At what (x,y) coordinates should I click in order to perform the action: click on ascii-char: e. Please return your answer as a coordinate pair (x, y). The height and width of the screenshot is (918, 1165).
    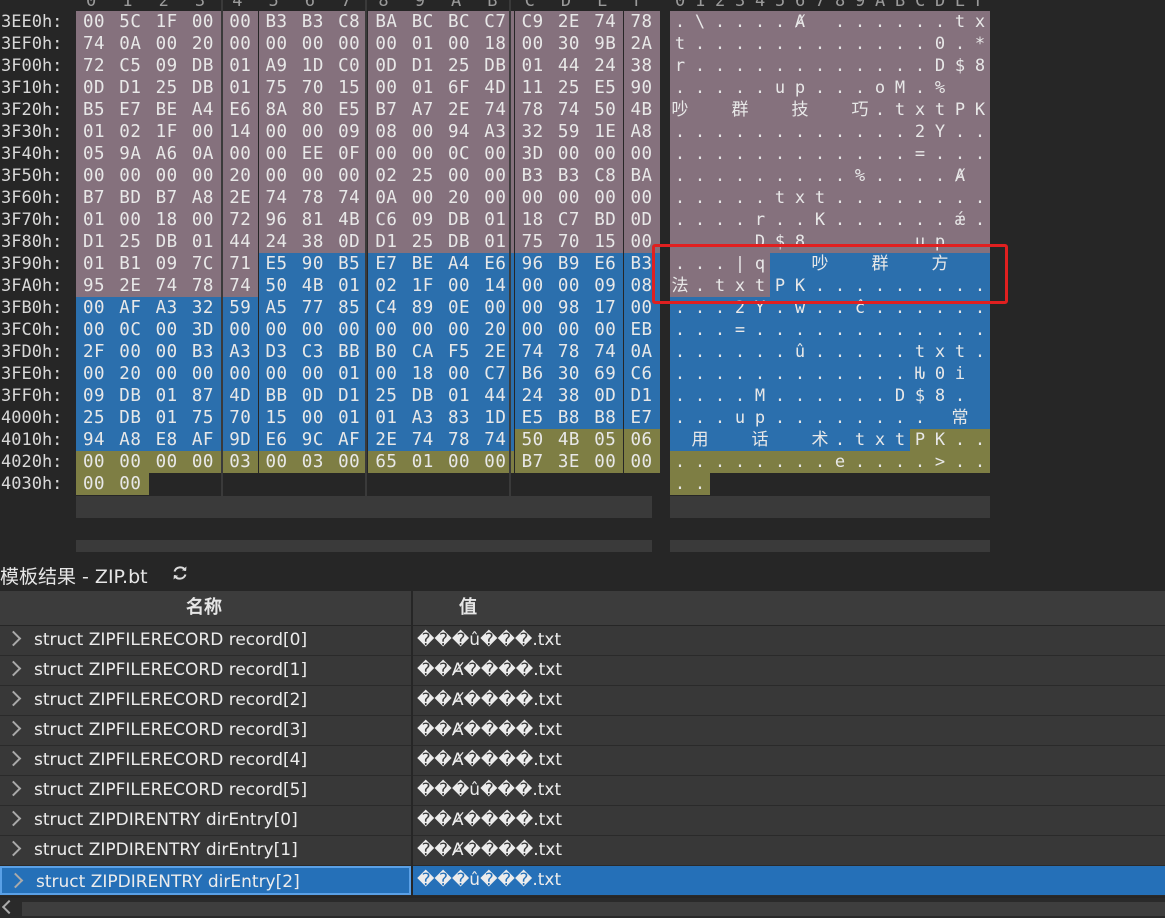
    Looking at the image, I should click on (840, 462).